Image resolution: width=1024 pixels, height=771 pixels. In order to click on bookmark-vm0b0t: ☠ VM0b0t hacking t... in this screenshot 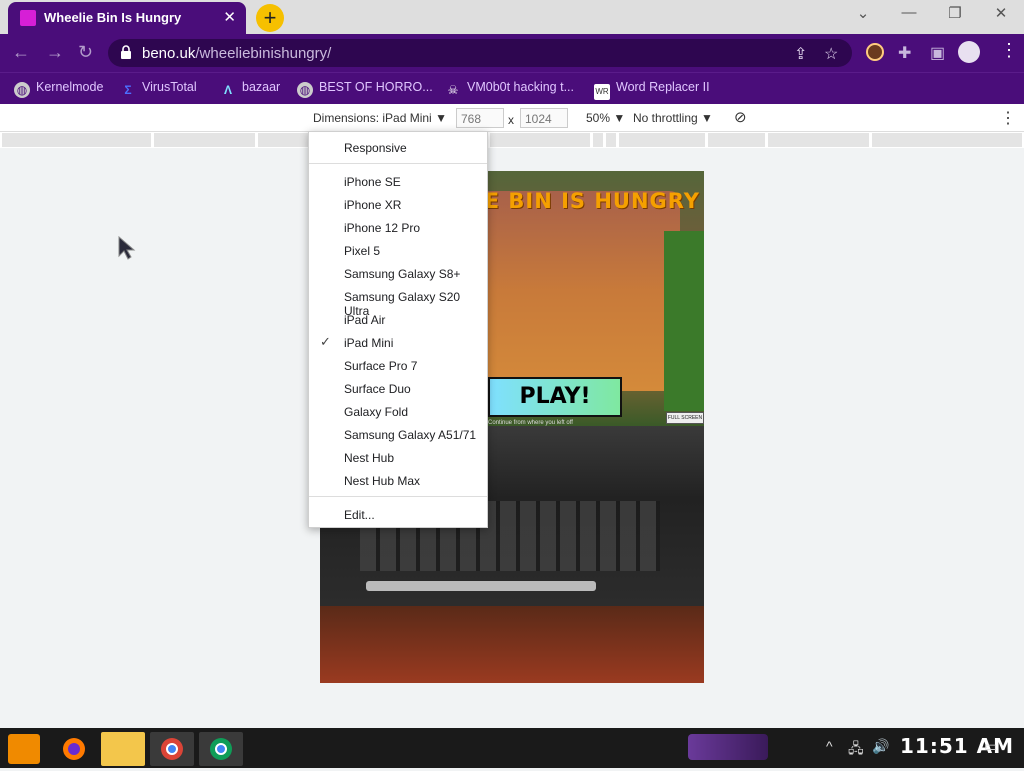, I will do `click(509, 89)`.